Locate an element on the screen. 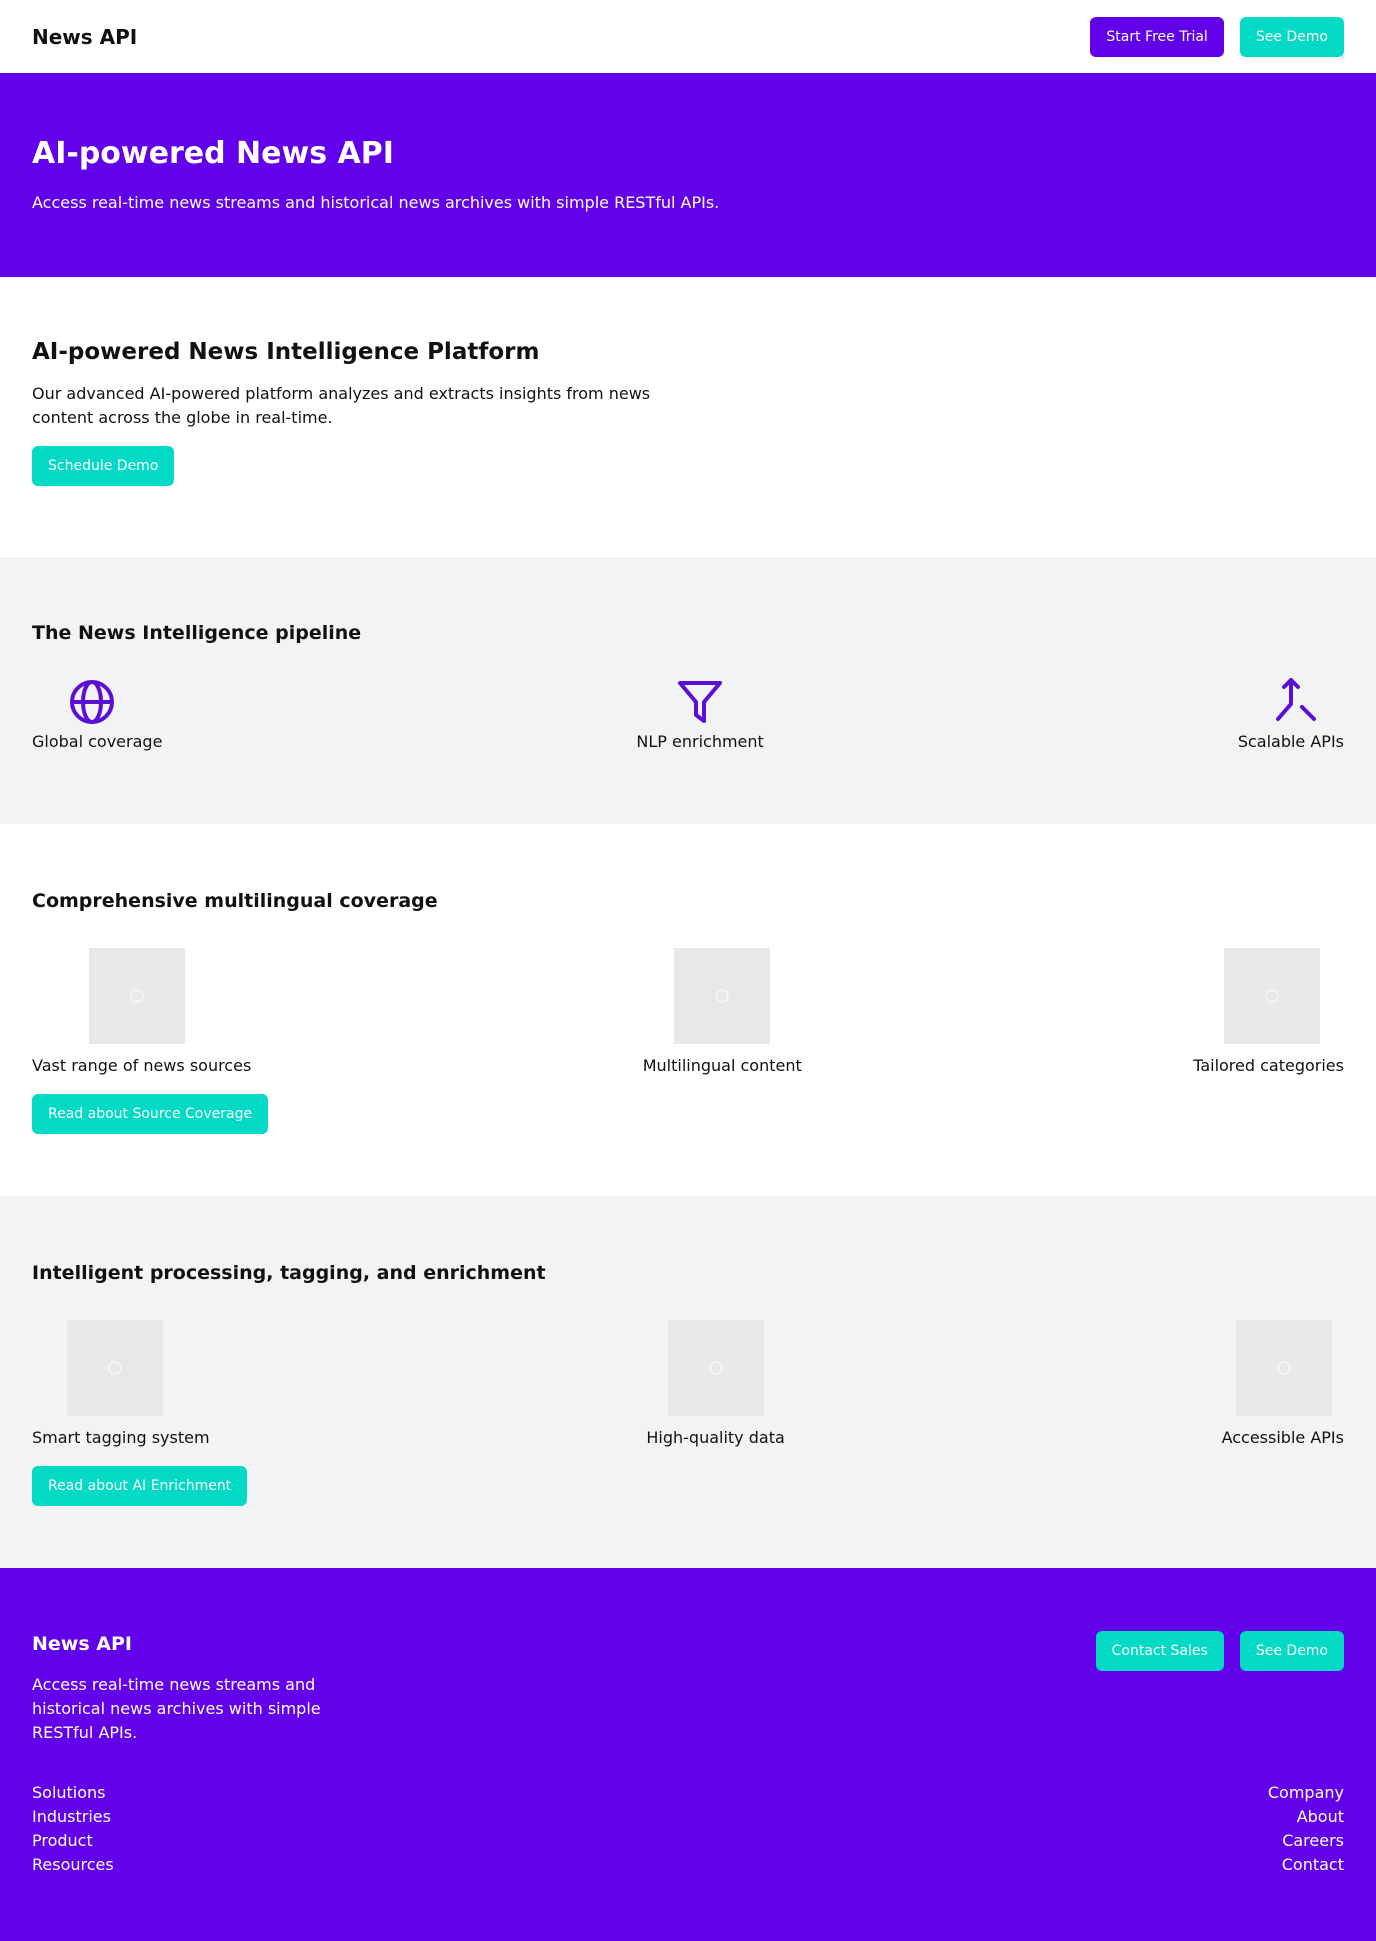 The height and width of the screenshot is (1941, 1376). enrichment-item: High-quality data is located at coordinates (715, 1383).